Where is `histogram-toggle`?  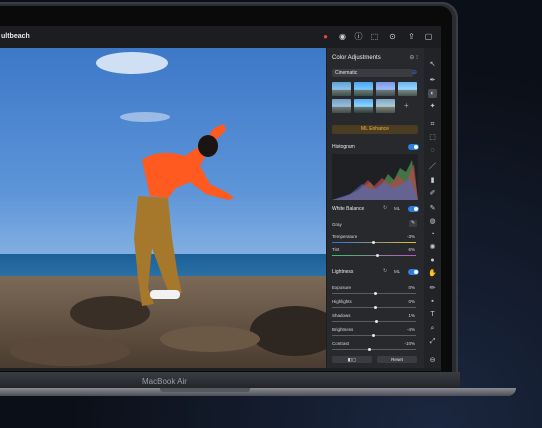
histogram-toggle is located at coordinates (413, 147).